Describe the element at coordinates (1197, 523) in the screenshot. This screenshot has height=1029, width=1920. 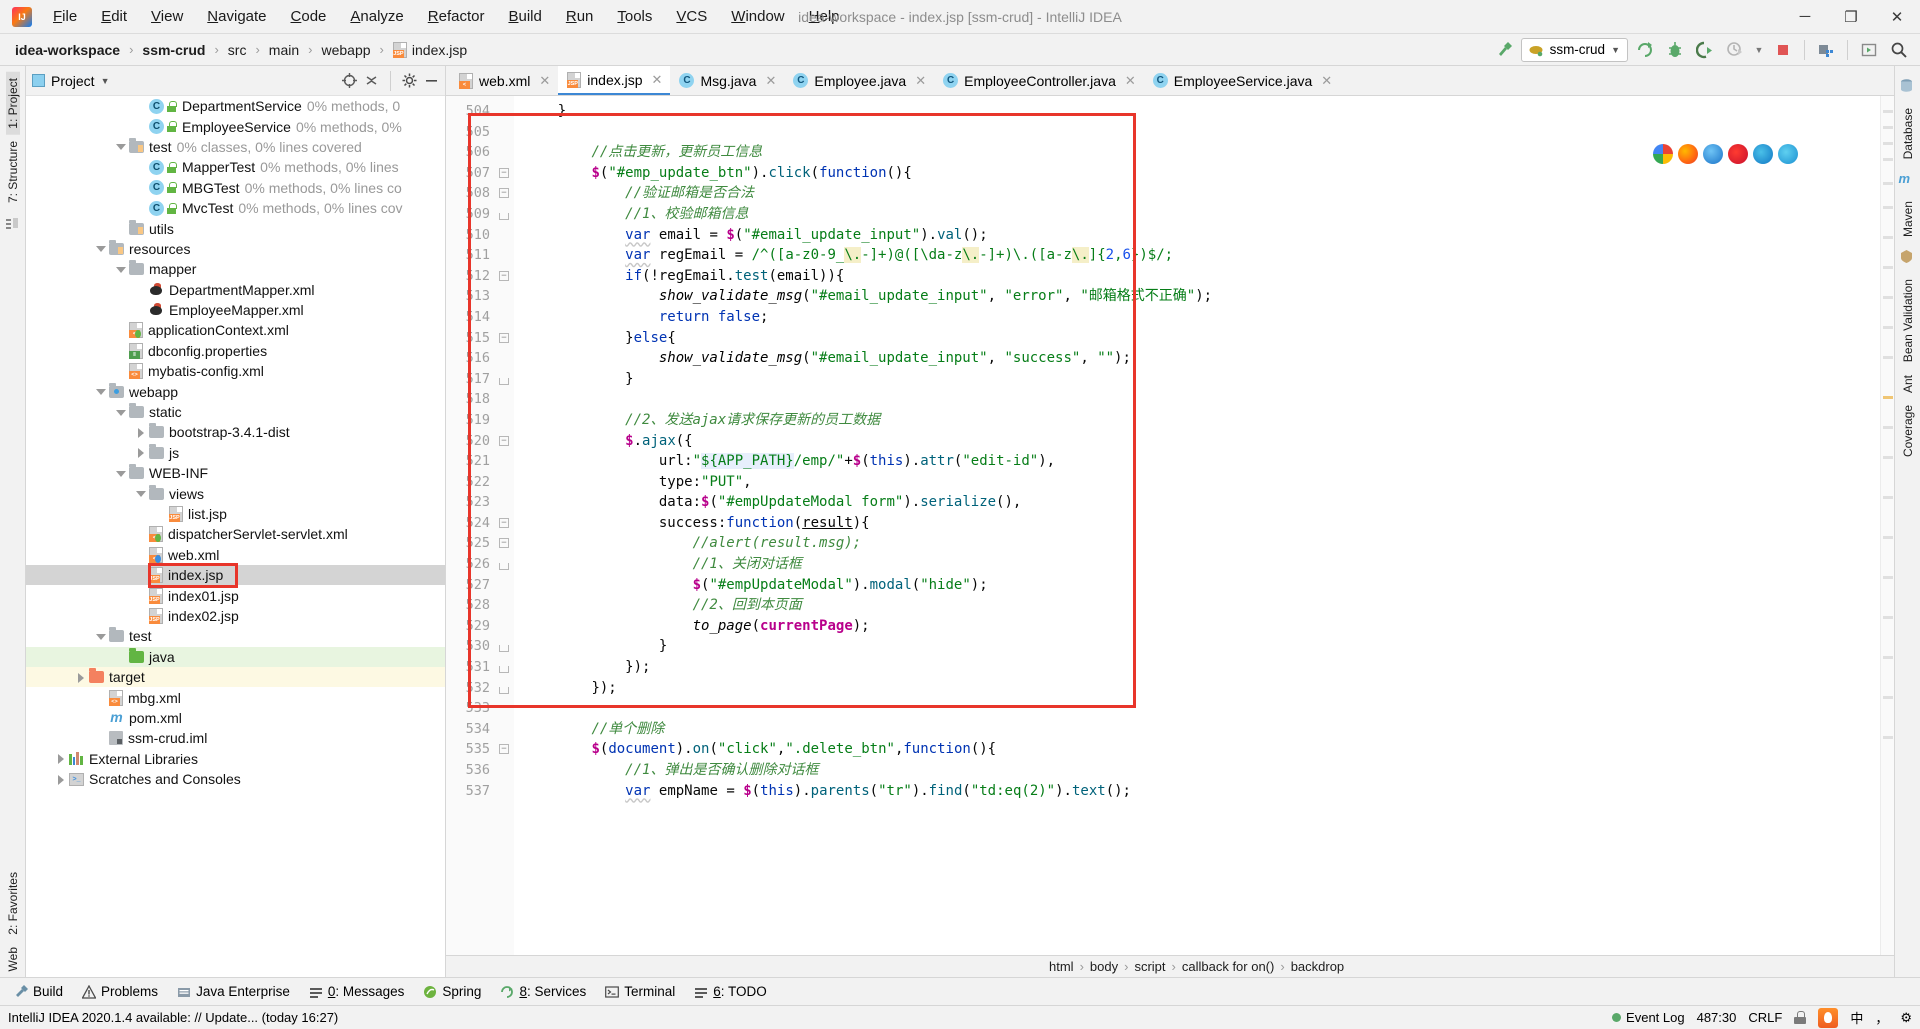
I see `code-line: success:function(result){` at that location.